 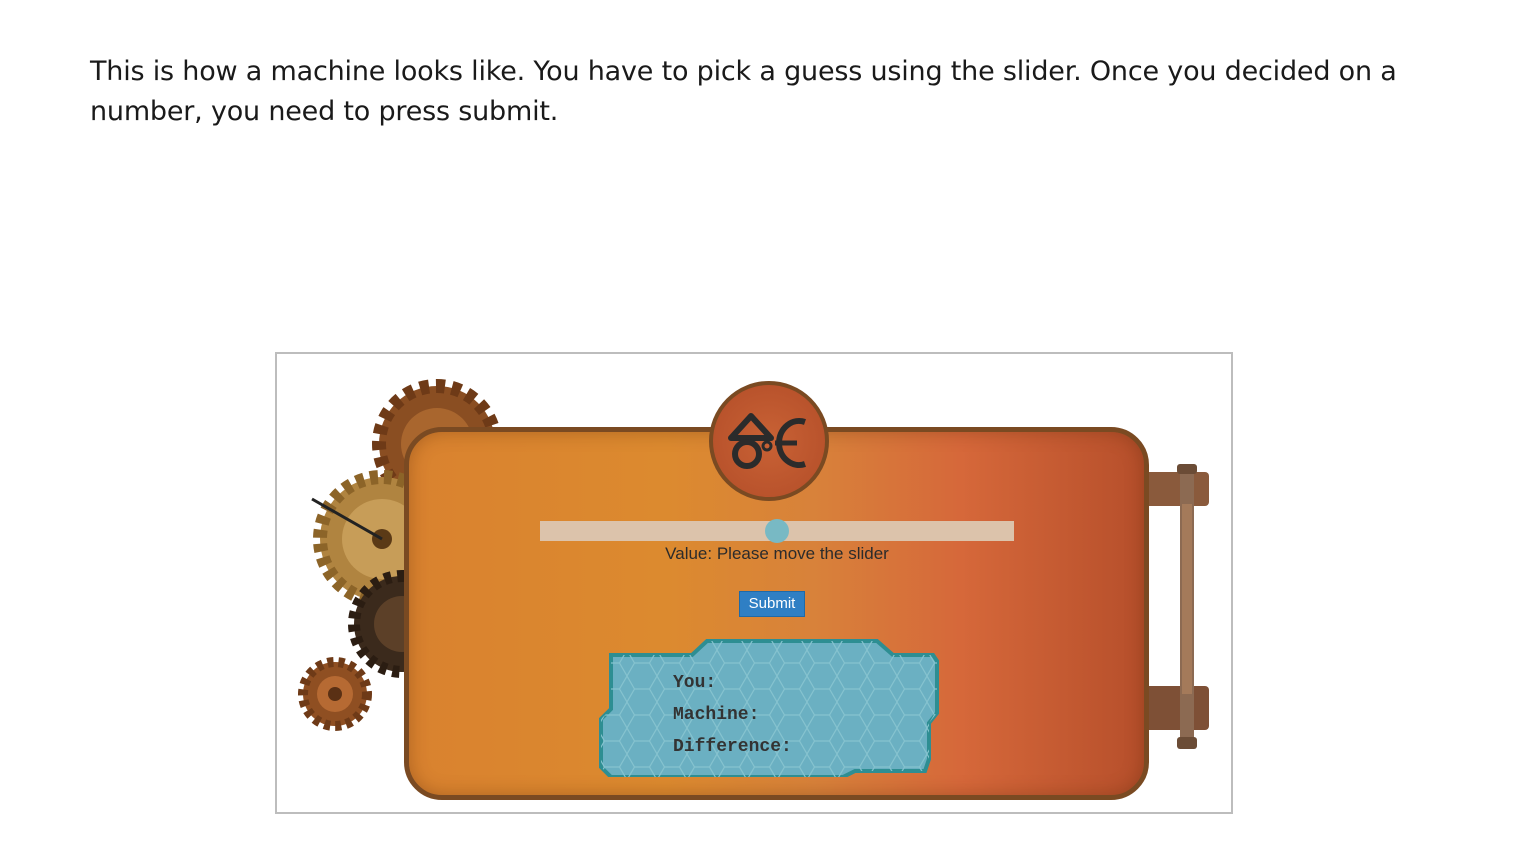 What do you see at coordinates (335, 694) in the screenshot?
I see `gear-small-icon` at bounding box center [335, 694].